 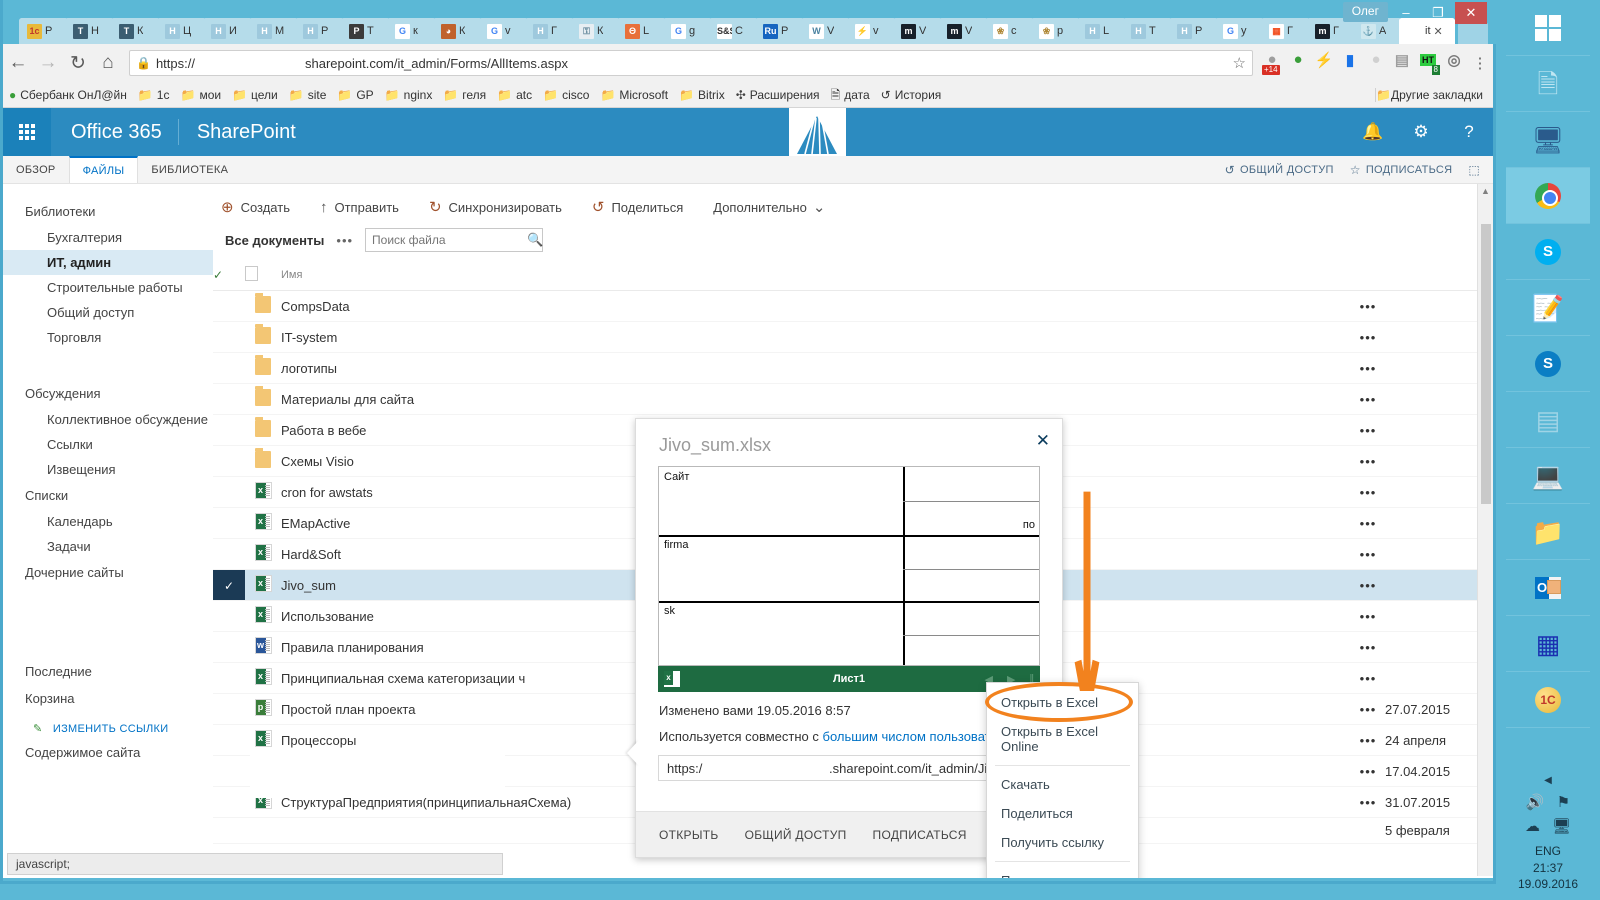 I want to click on editor-task: 📝, so click(x=1548, y=308).